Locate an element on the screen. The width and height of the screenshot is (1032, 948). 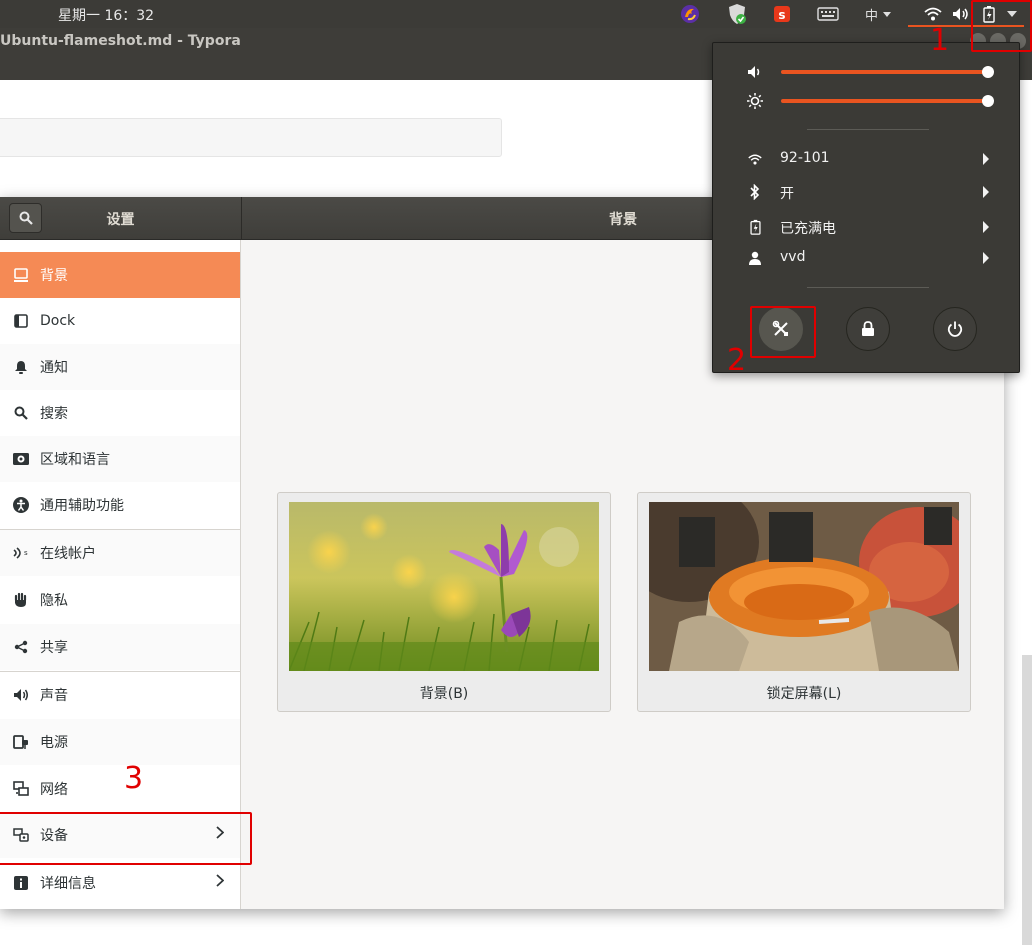
sidebar-item-label: 通知 is located at coordinates (54, 368).